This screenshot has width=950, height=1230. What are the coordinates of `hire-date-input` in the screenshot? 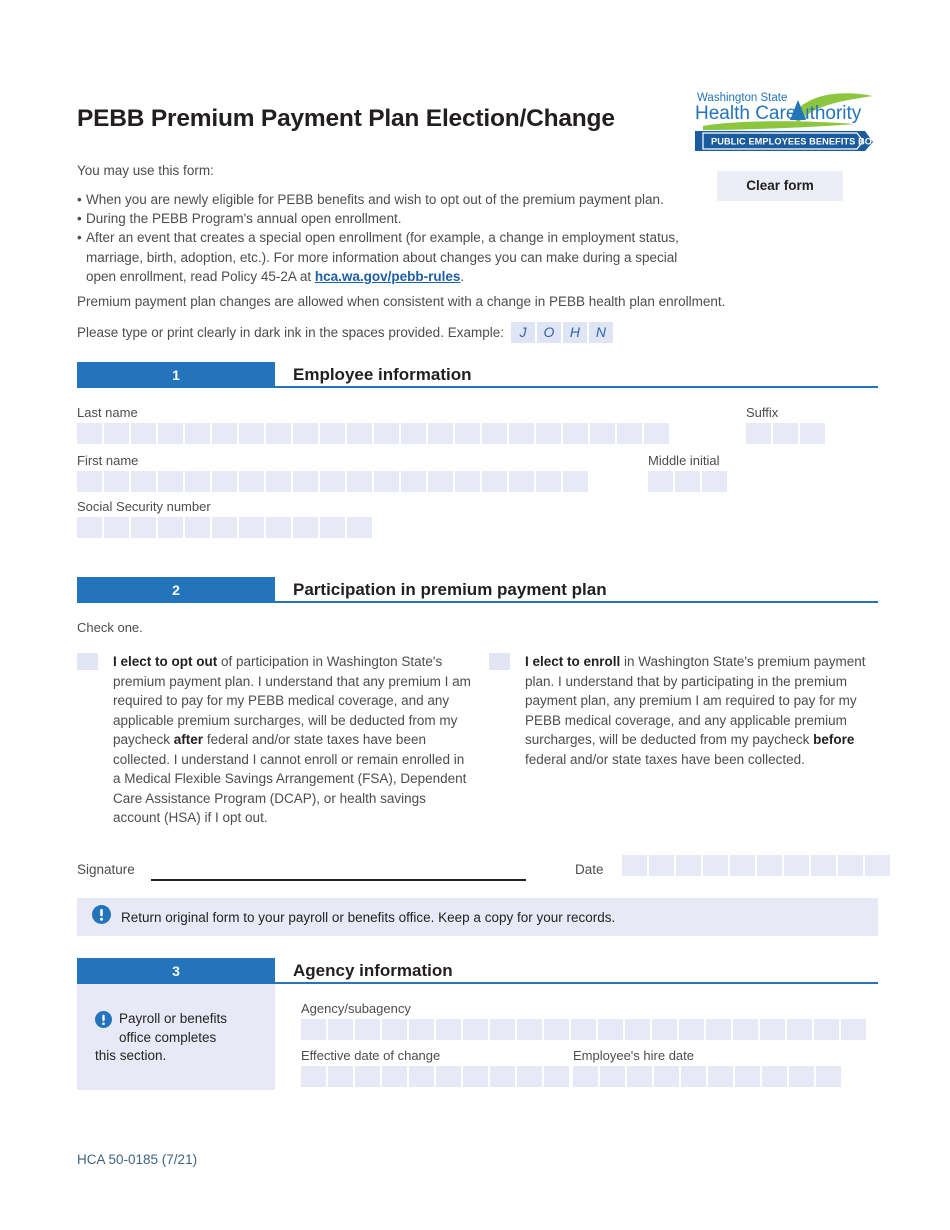 It's located at (707, 1076).